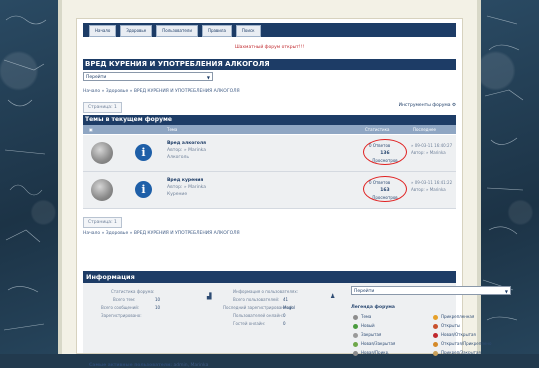 The height and width of the screenshot is (368, 539). What do you see at coordinates (96, 77) in the screenshot?
I see `forum-jump-value: Перейти` at bounding box center [96, 77].